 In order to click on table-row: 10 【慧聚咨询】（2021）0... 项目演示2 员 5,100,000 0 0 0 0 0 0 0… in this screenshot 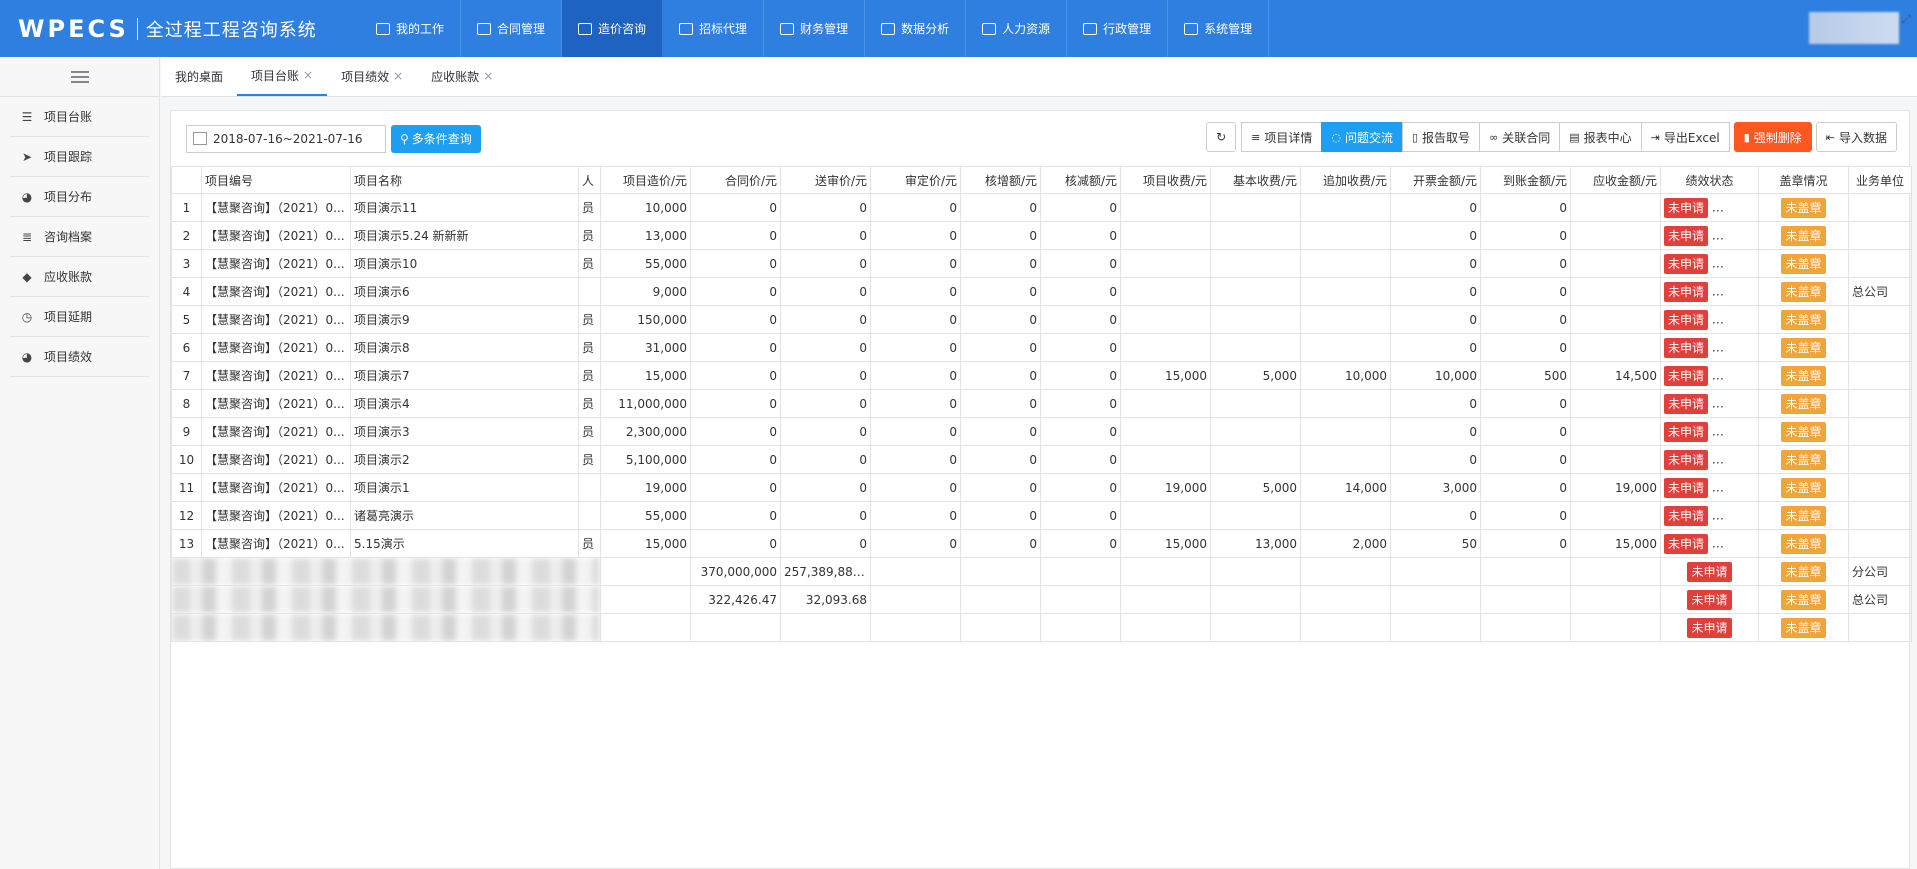, I will do `click(1041, 459)`.